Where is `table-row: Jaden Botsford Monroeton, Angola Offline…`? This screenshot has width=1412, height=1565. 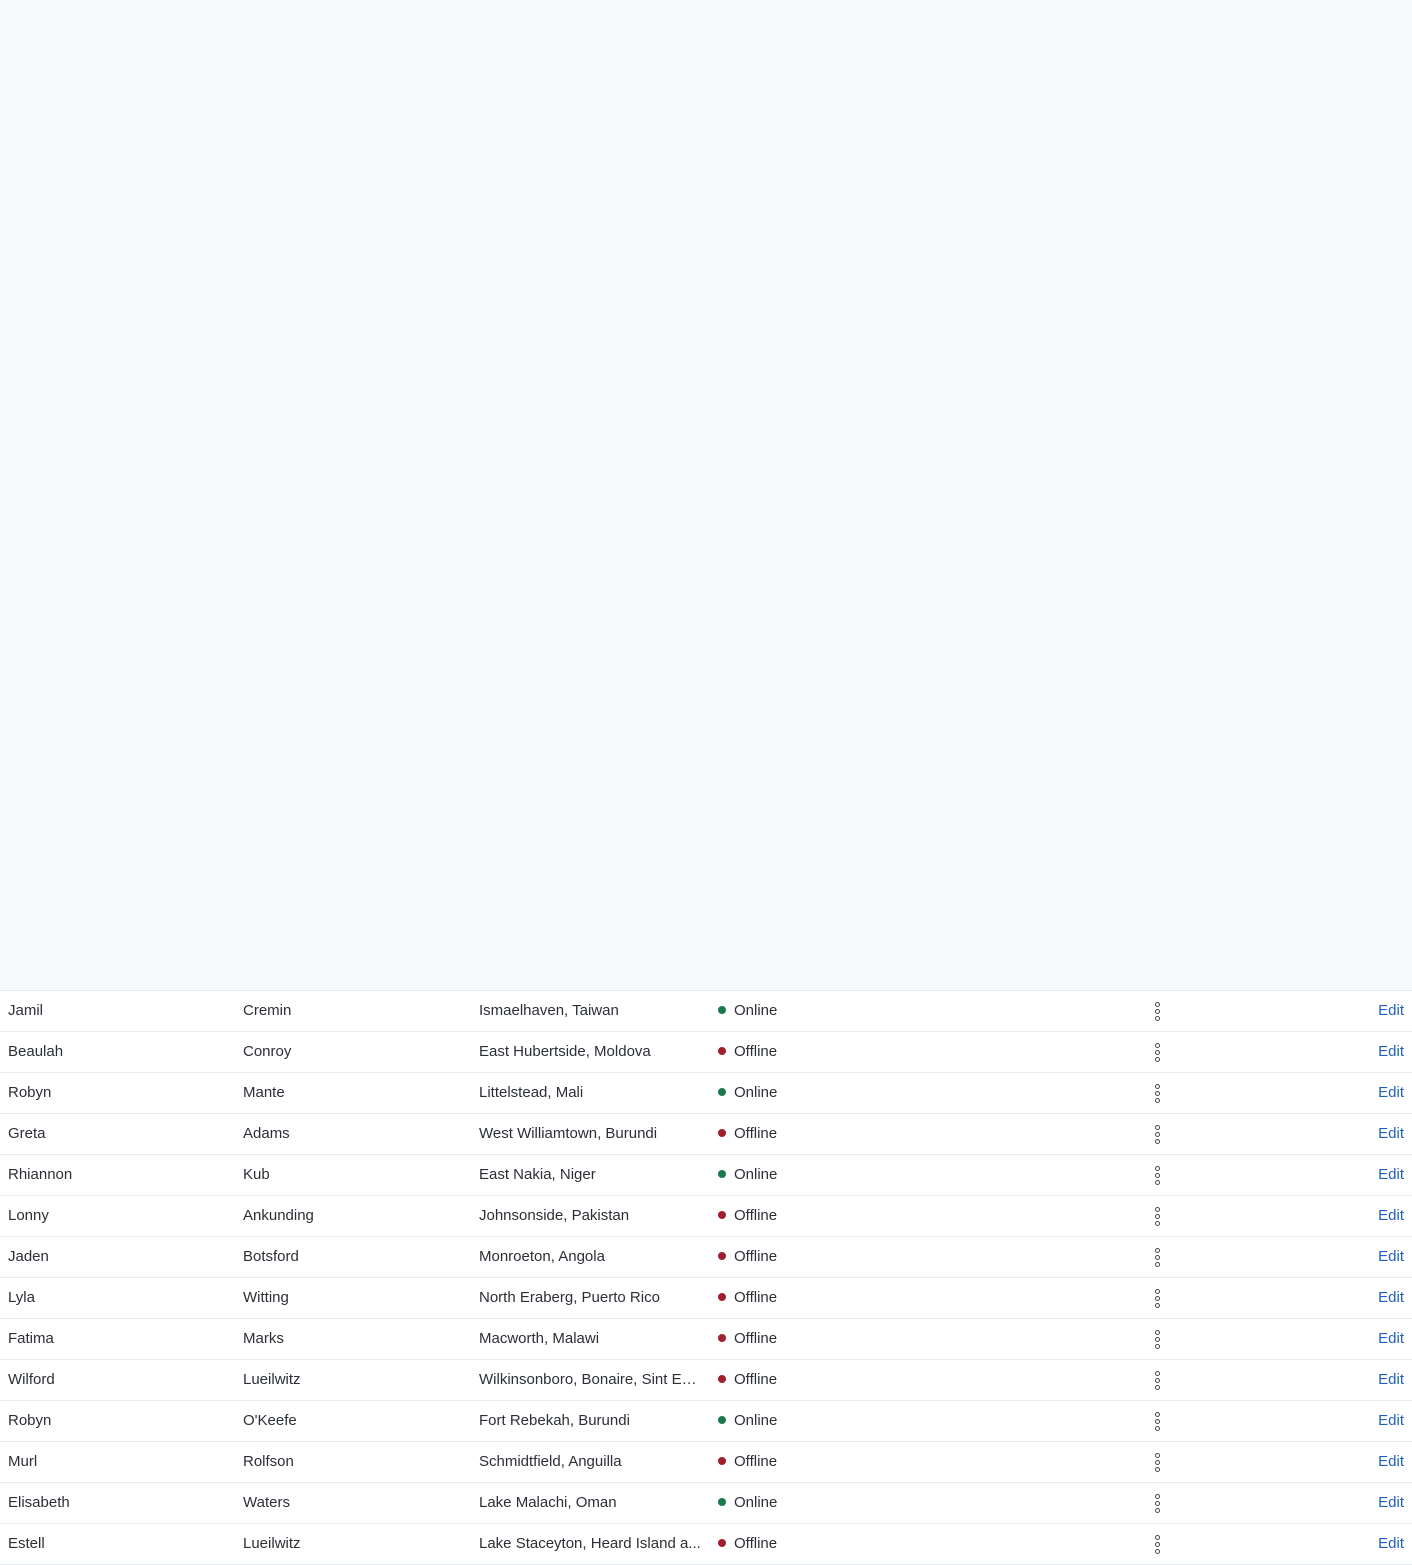 table-row: Jaden Botsford Monroeton, Angola Offline… is located at coordinates (706, 1257).